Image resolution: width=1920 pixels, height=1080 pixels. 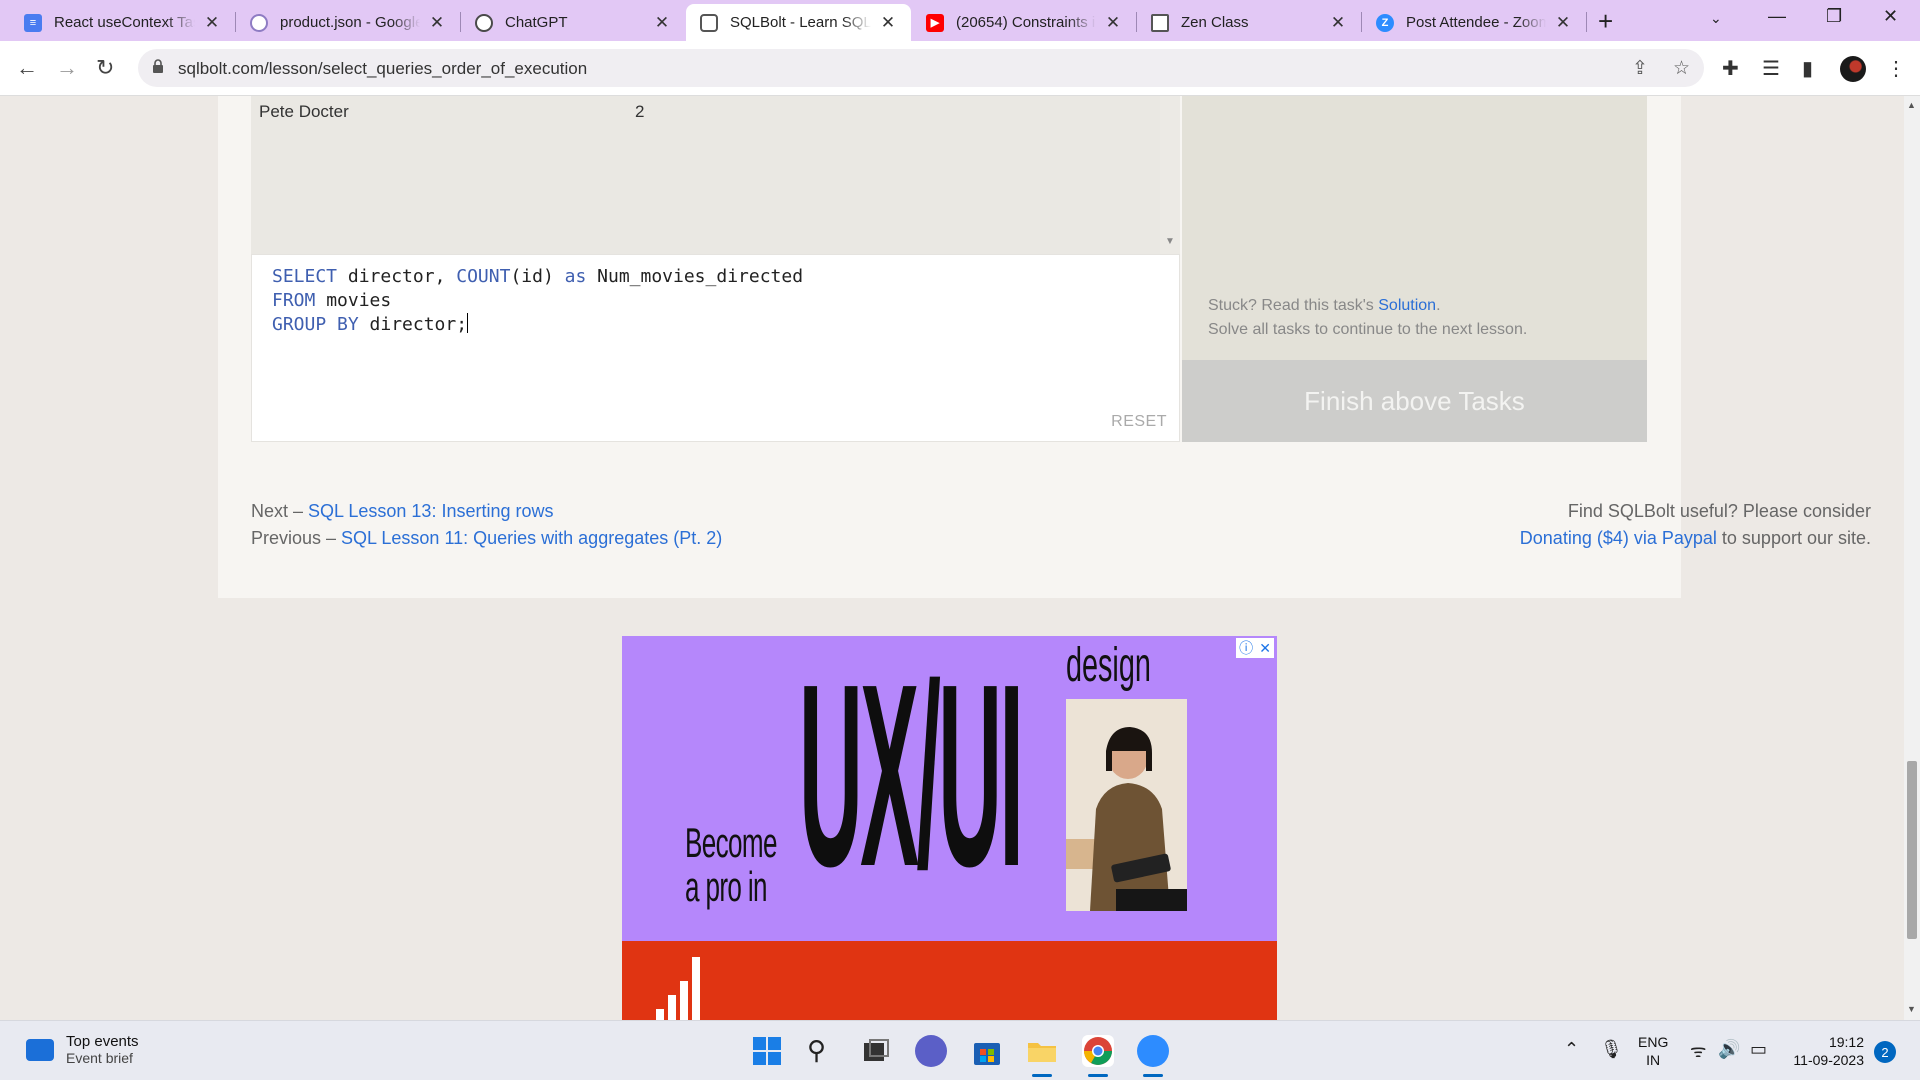 What do you see at coordinates (1730, 68) in the screenshot?
I see `extensions-icon: ✚` at bounding box center [1730, 68].